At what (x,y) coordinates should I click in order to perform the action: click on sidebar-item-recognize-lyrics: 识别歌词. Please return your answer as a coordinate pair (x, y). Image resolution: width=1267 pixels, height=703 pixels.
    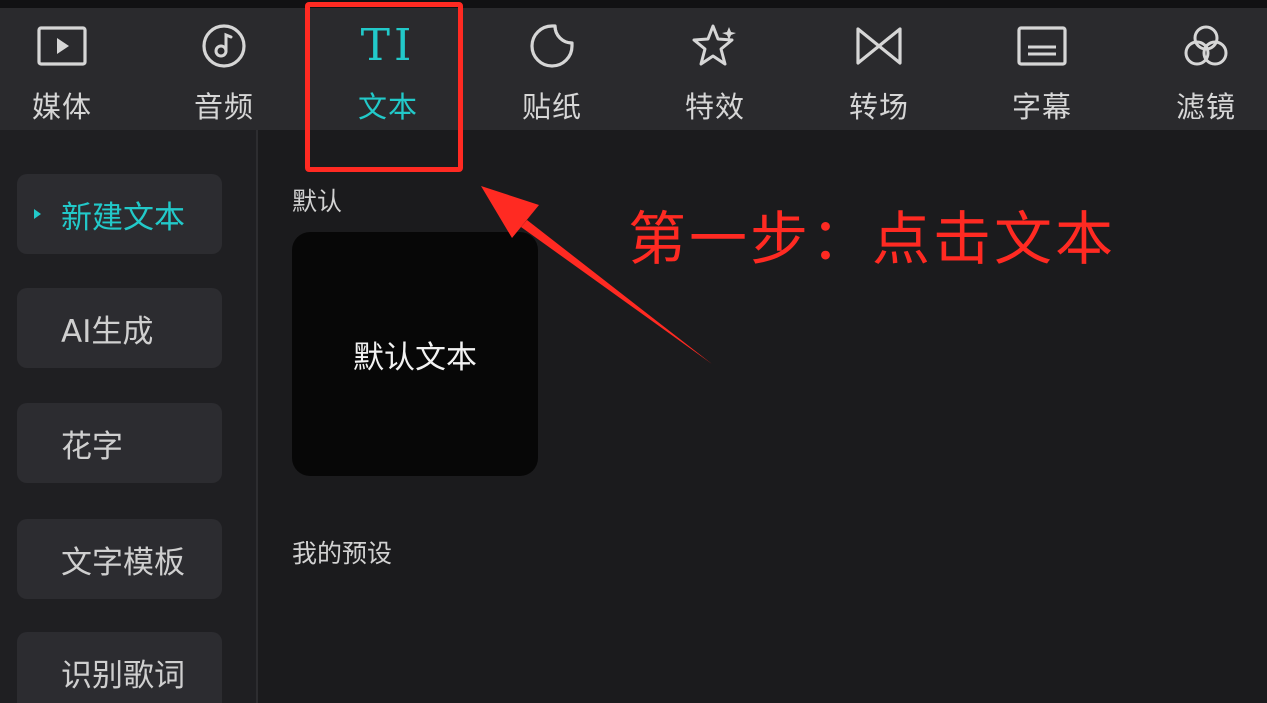
    Looking at the image, I should click on (119, 667).